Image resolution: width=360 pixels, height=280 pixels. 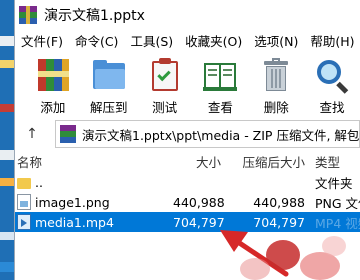 I want to click on file-name-cell: media1.mp4, so click(x=94, y=222).